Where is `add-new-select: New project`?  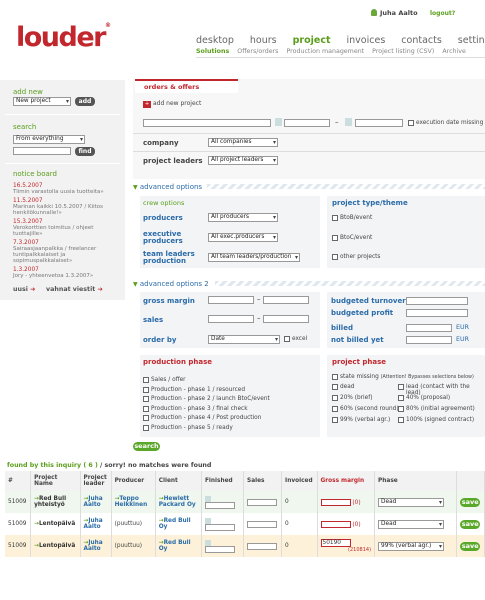 add-new-select: New project is located at coordinates (42, 101).